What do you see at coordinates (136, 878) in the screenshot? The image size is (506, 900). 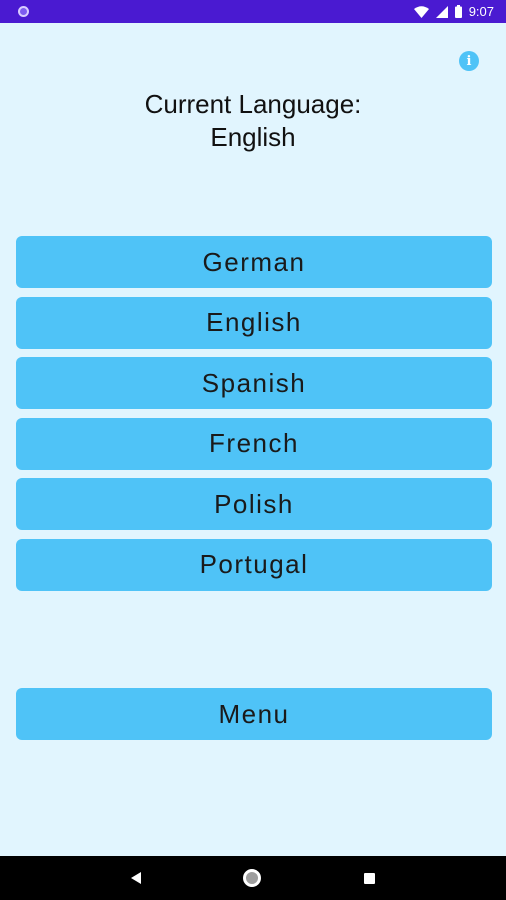 I see `back-icon` at bounding box center [136, 878].